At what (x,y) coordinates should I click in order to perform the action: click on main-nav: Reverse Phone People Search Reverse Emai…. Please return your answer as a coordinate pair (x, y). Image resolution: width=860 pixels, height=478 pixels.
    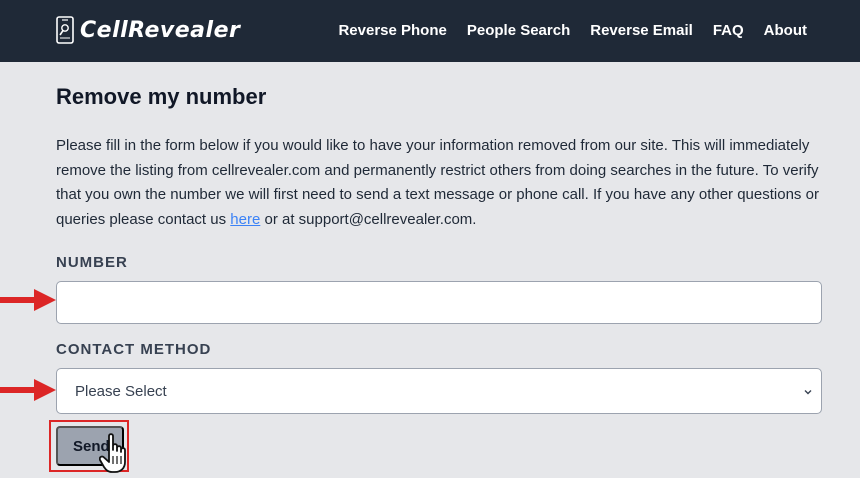
    Looking at the image, I should click on (572, 30).